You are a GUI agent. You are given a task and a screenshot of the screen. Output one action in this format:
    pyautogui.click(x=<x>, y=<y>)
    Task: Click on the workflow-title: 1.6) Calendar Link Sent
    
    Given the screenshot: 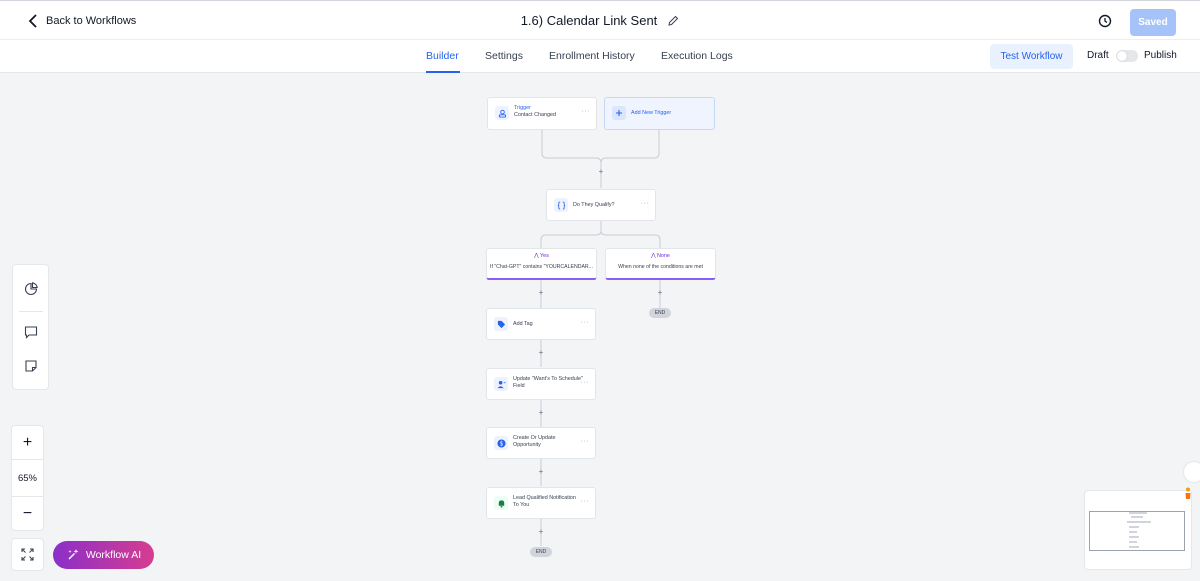 What is the action you would take?
    pyautogui.click(x=589, y=20)
    